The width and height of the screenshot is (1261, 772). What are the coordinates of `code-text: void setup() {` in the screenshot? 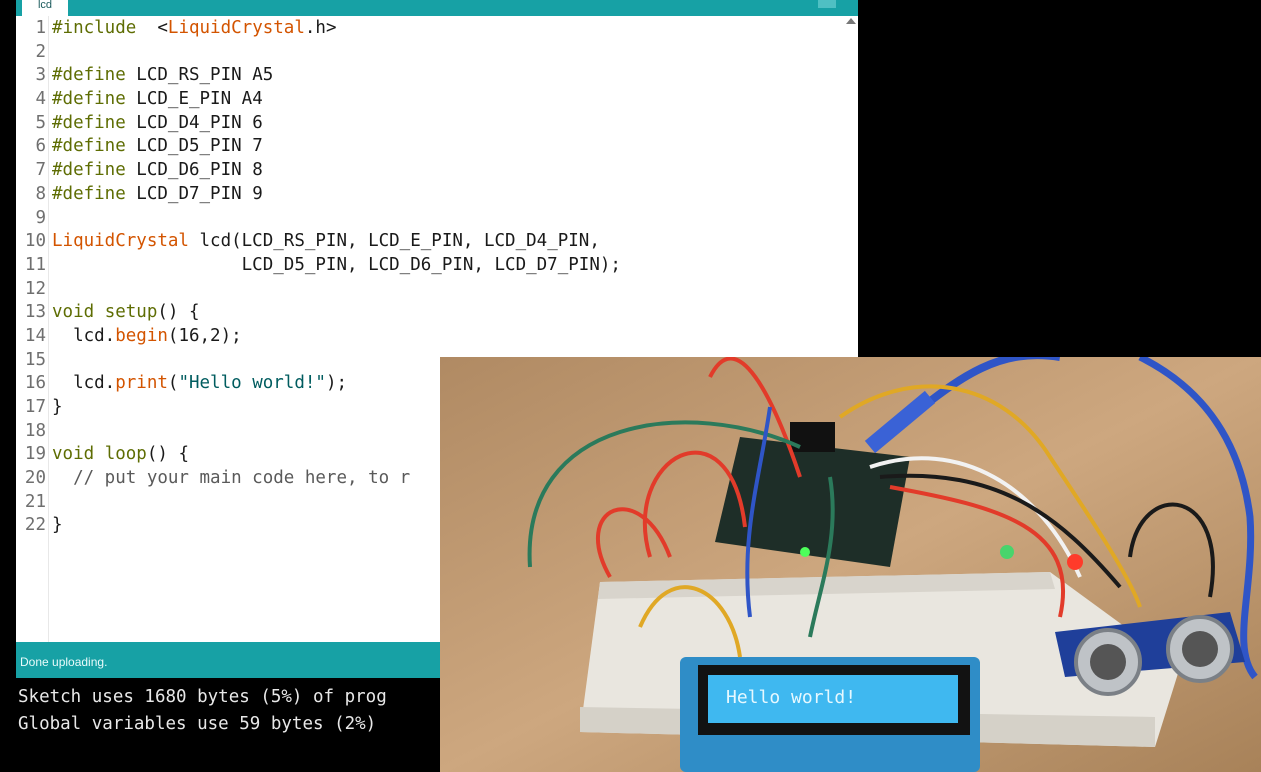 It's located at (126, 313).